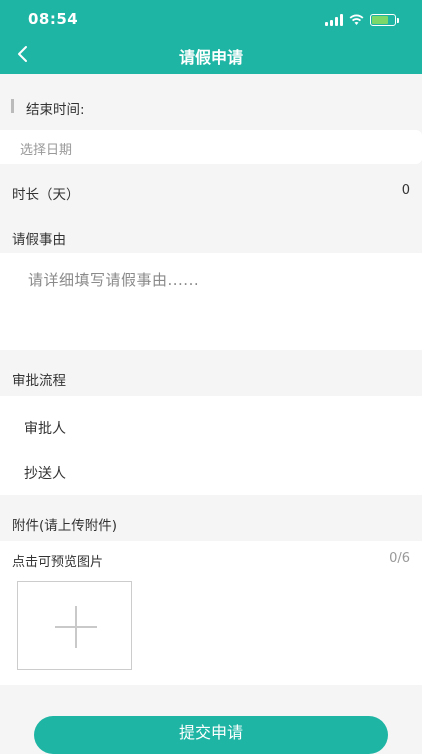 The height and width of the screenshot is (754, 422). What do you see at coordinates (45, 473) in the screenshot?
I see `cc-item: 抄送人` at bounding box center [45, 473].